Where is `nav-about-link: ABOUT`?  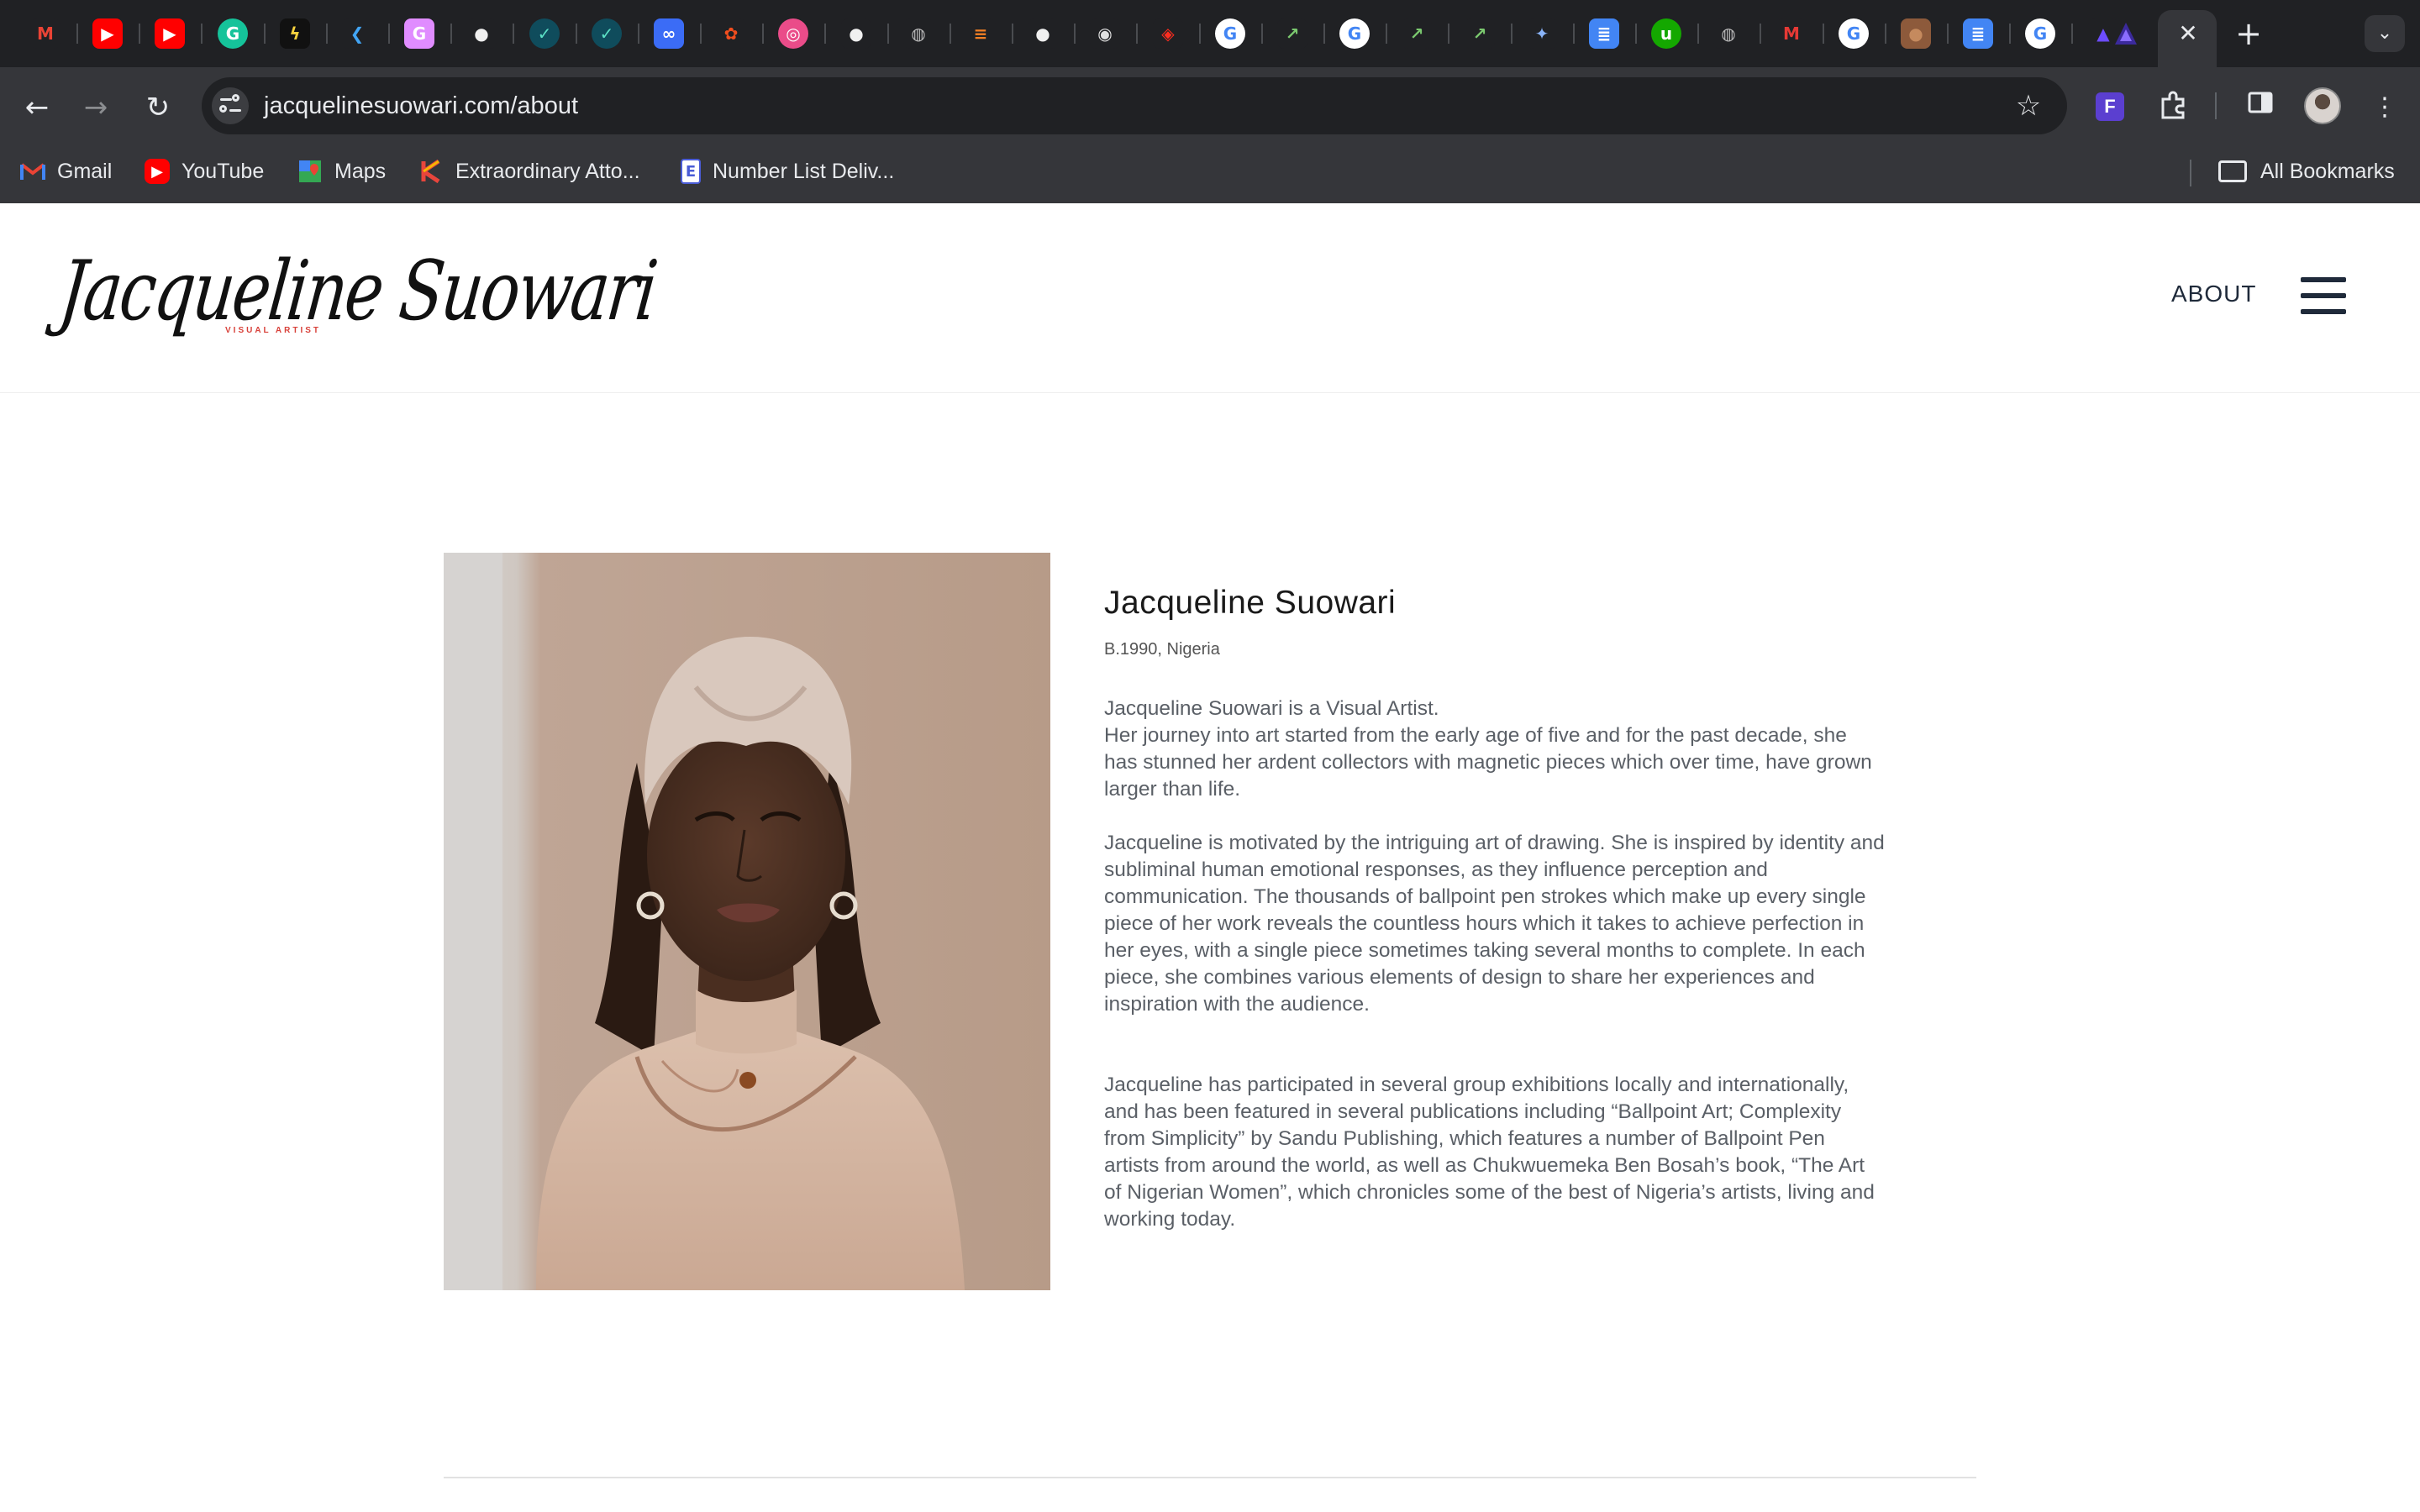 nav-about-link: ABOUT is located at coordinates (2213, 294).